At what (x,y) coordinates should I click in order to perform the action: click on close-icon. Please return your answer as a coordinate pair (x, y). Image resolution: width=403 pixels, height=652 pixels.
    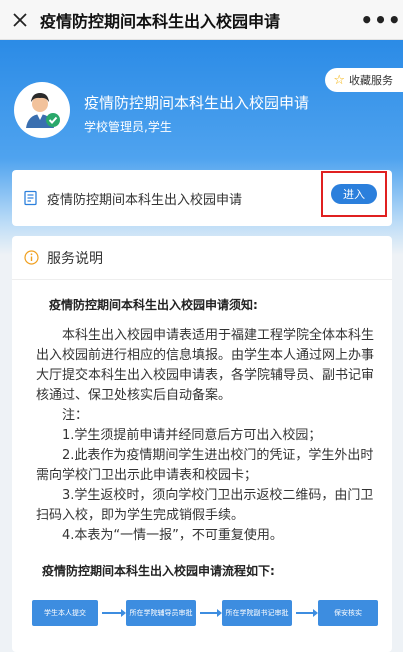
    Looking at the image, I should click on (20, 20).